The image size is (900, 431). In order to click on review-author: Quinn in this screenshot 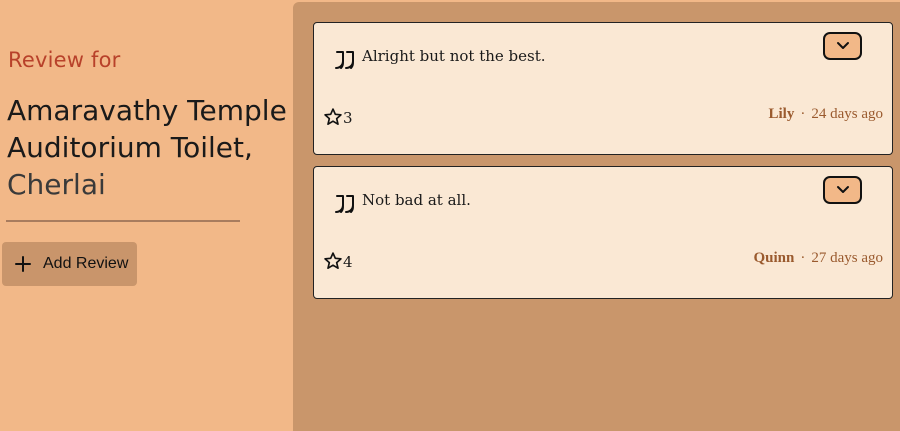, I will do `click(774, 258)`.